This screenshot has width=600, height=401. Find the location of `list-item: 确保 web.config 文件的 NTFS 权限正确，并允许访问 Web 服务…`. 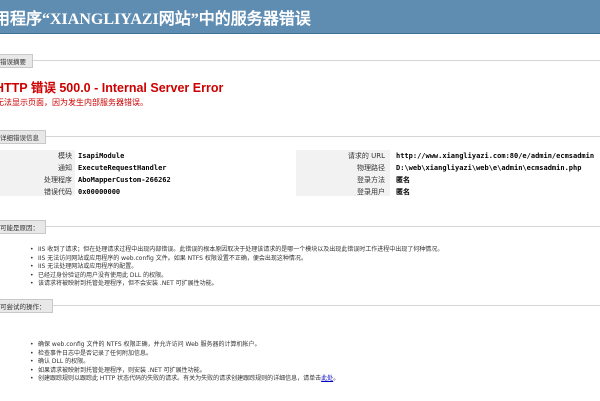

list-item: 确保 web.config 文件的 NTFS 权限正确，并允许访问 Web 服务… is located at coordinates (184, 345).